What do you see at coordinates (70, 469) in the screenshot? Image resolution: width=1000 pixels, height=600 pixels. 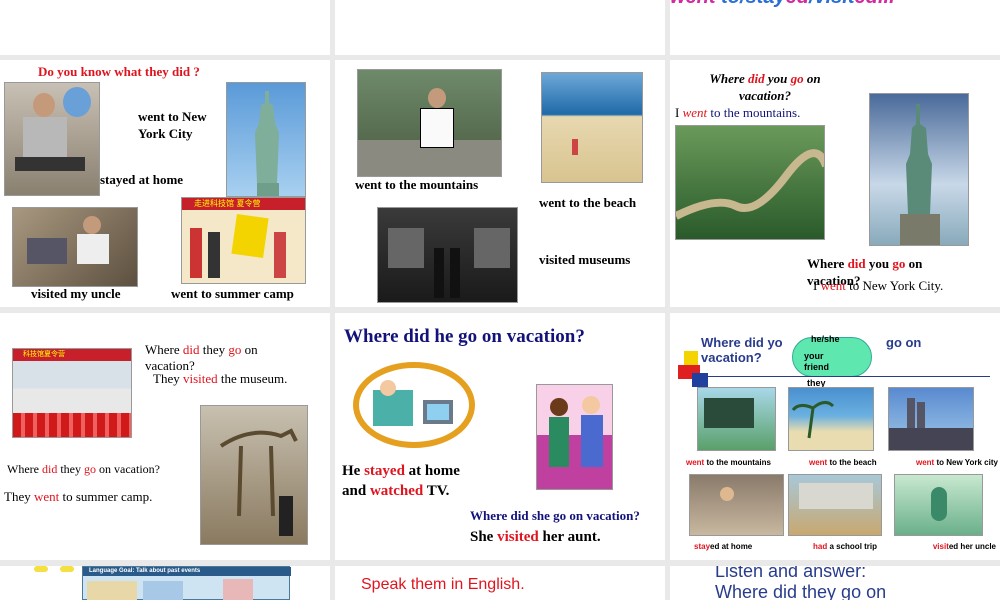 I see `q2-they: they` at bounding box center [70, 469].